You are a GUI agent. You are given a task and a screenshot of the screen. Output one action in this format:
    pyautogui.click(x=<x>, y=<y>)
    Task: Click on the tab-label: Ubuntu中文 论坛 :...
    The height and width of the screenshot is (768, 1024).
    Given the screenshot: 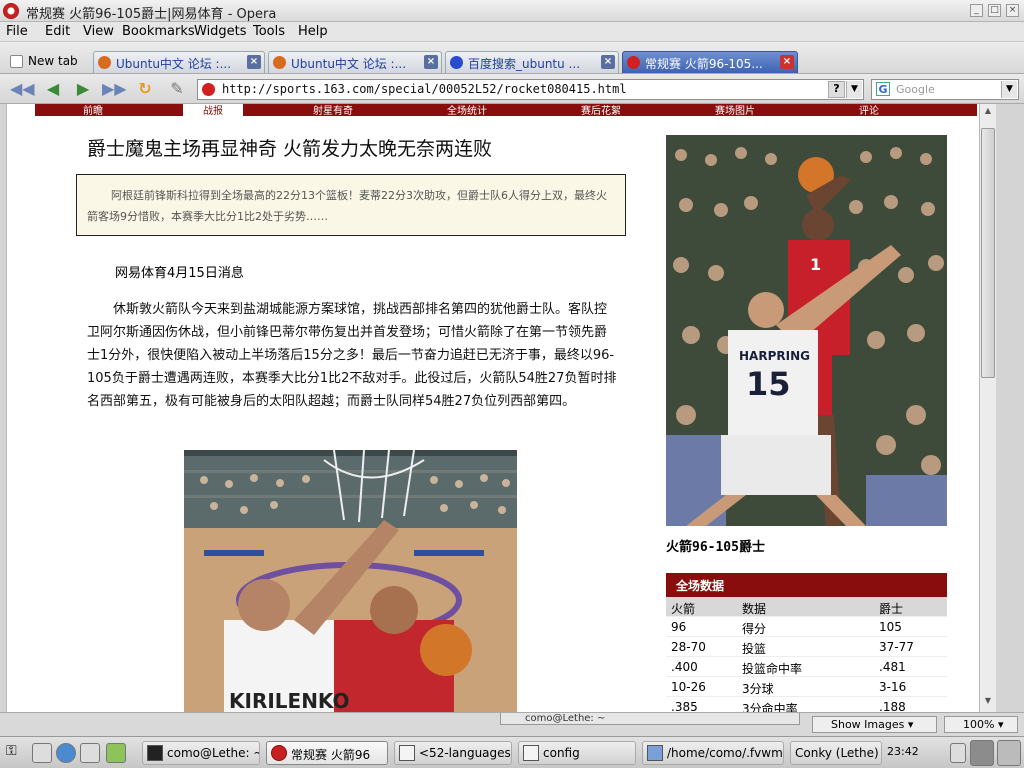 What is the action you would take?
    pyautogui.click(x=174, y=64)
    